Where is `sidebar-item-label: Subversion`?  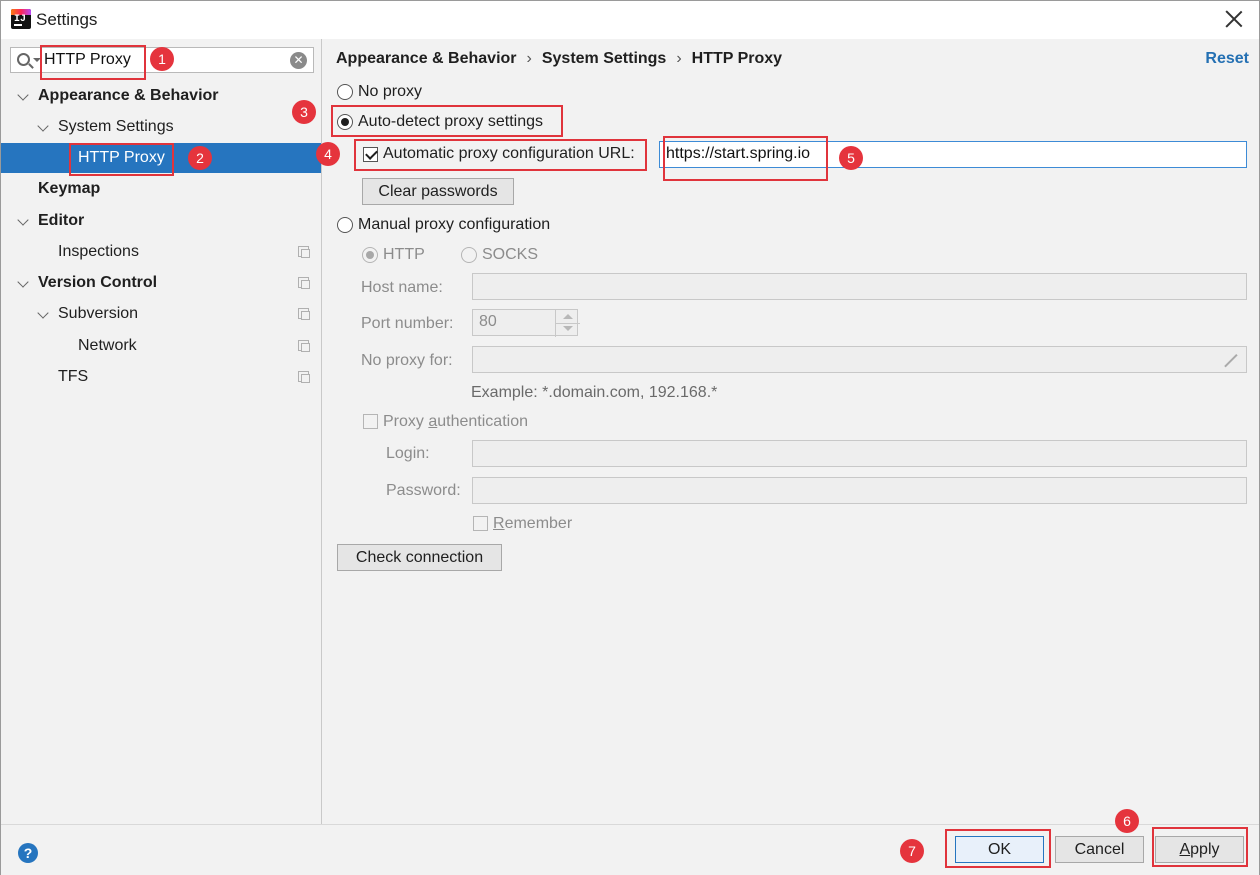 sidebar-item-label: Subversion is located at coordinates (98, 313).